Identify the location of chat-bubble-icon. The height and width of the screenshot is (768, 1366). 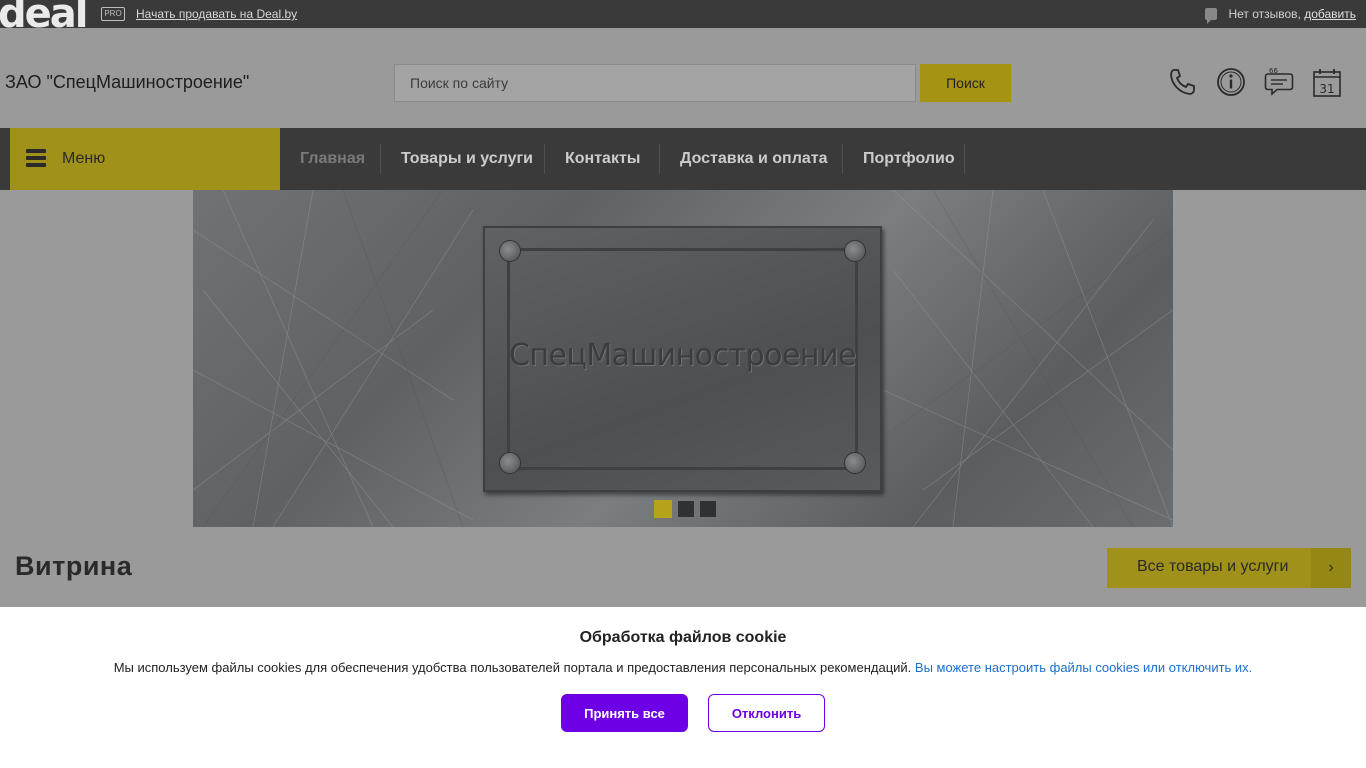
(1211, 16).